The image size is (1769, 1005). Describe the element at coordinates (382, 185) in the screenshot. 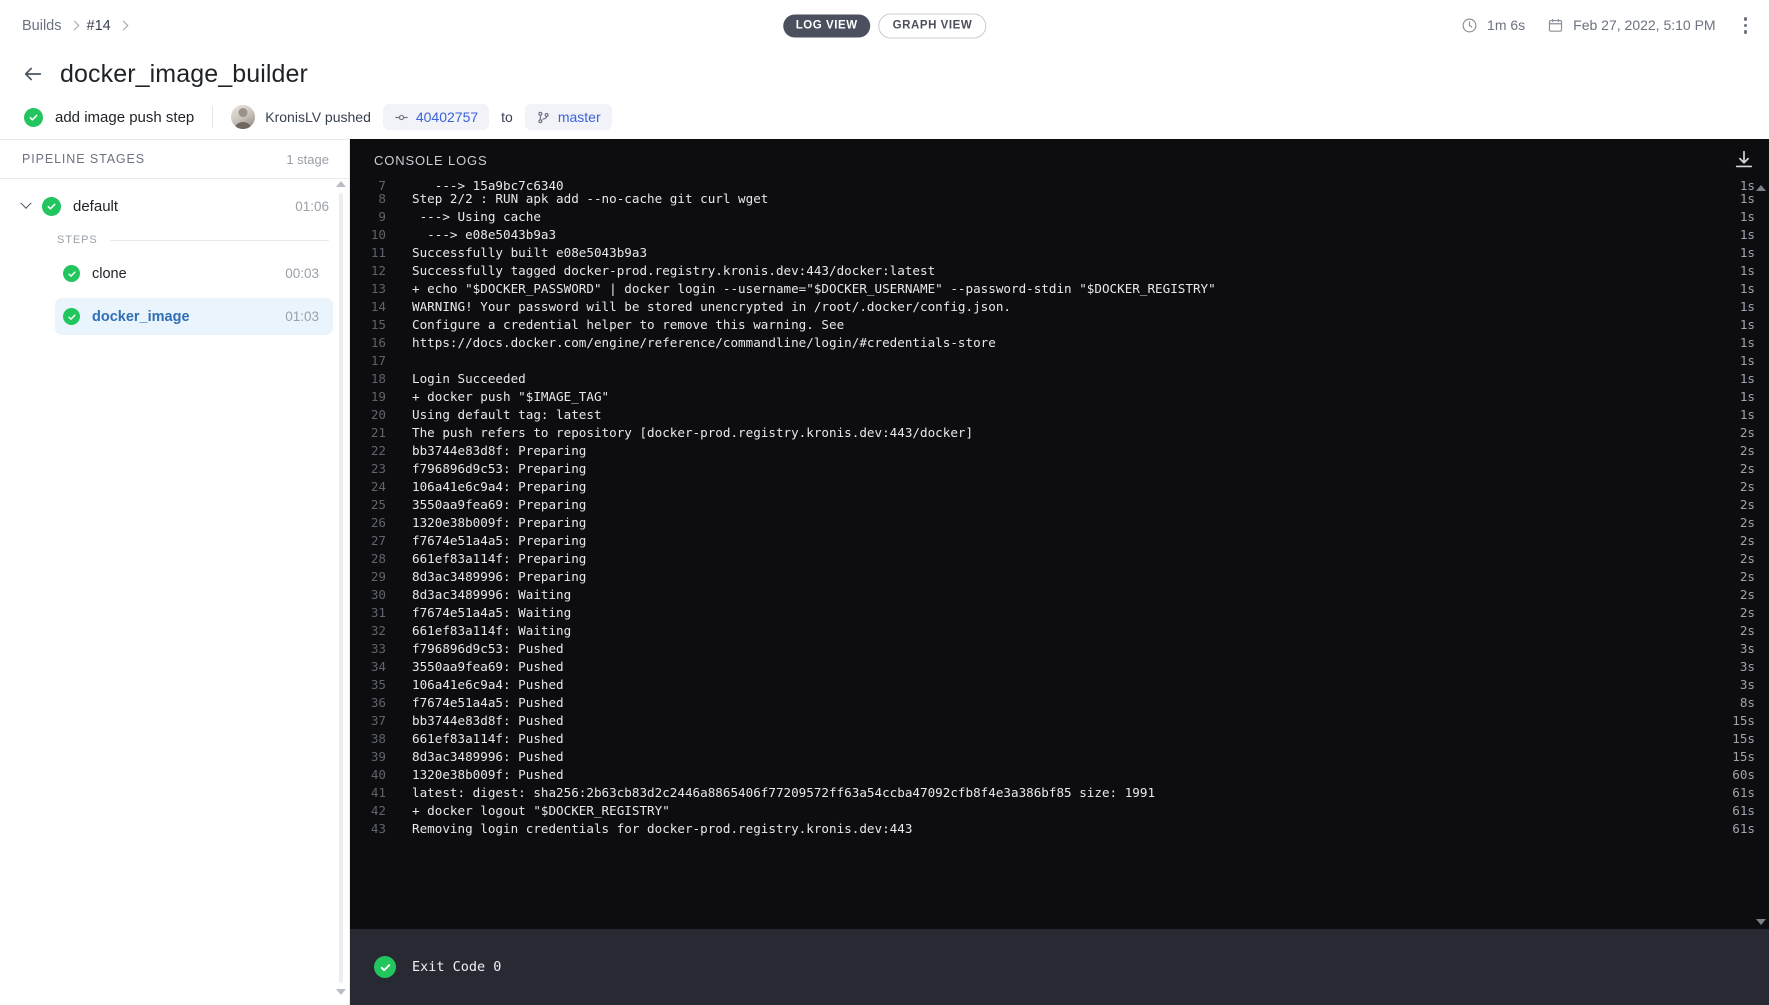

I see `log-line-number: 7` at that location.